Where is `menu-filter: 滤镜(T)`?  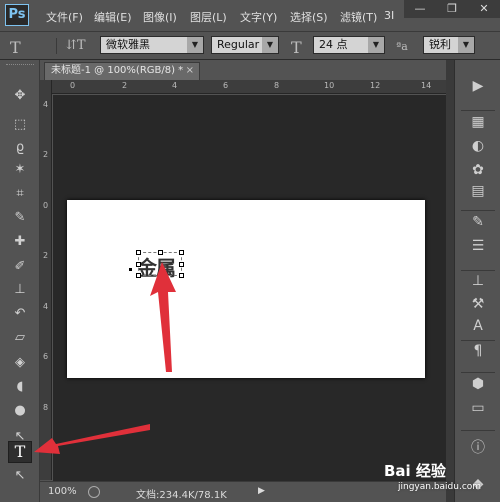 menu-filter: 滤镜(T) is located at coordinates (358, 17).